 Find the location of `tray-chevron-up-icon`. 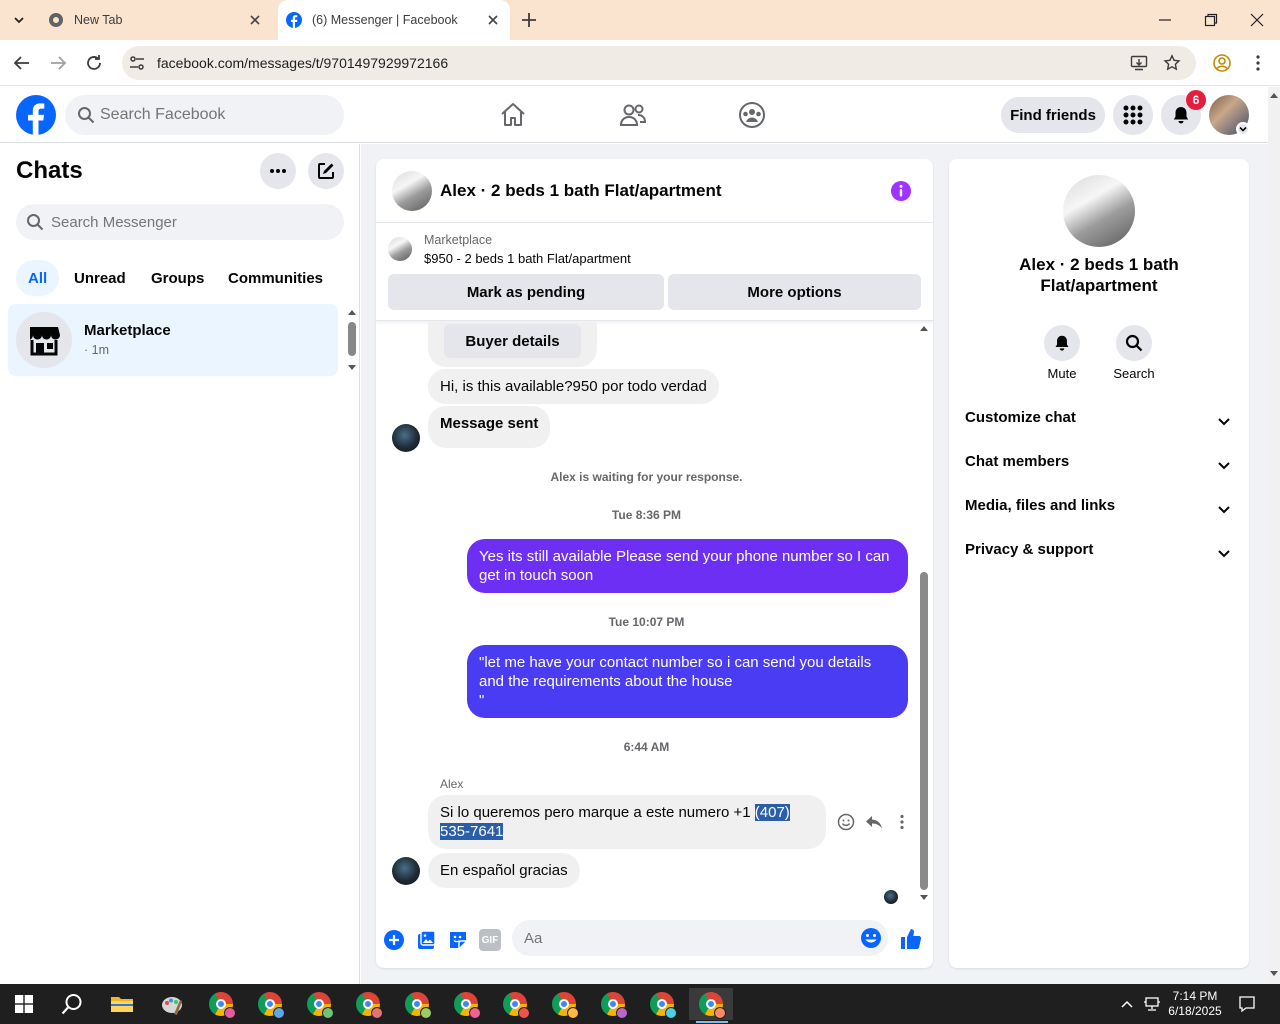

tray-chevron-up-icon is located at coordinates (1127, 1004).